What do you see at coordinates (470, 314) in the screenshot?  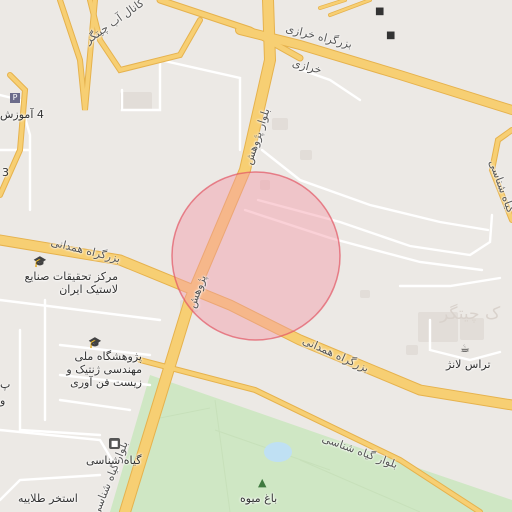 I see `area-label-chitgar: ک چیتگر` at bounding box center [470, 314].